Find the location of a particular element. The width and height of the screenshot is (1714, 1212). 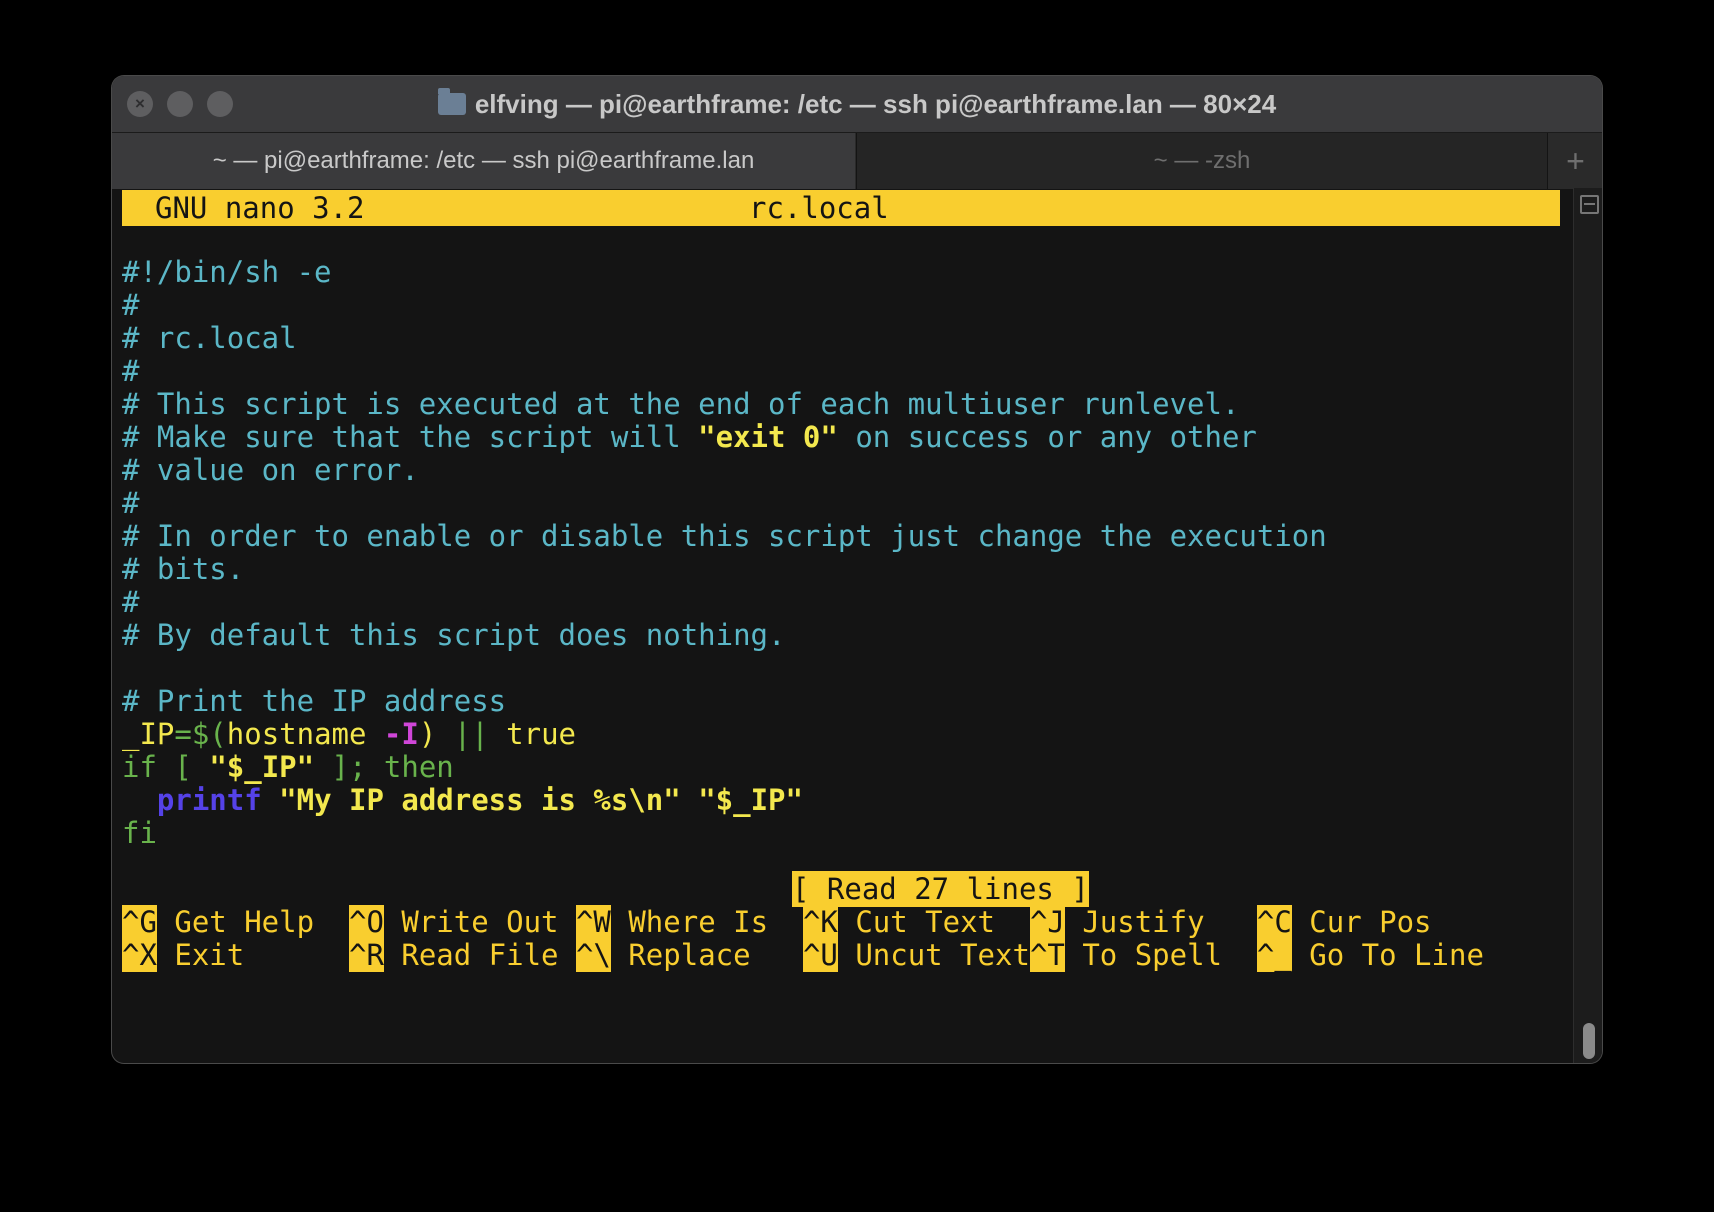

code-line: printf "My IP address is %s\n" "$_IP" is located at coordinates (479, 800).